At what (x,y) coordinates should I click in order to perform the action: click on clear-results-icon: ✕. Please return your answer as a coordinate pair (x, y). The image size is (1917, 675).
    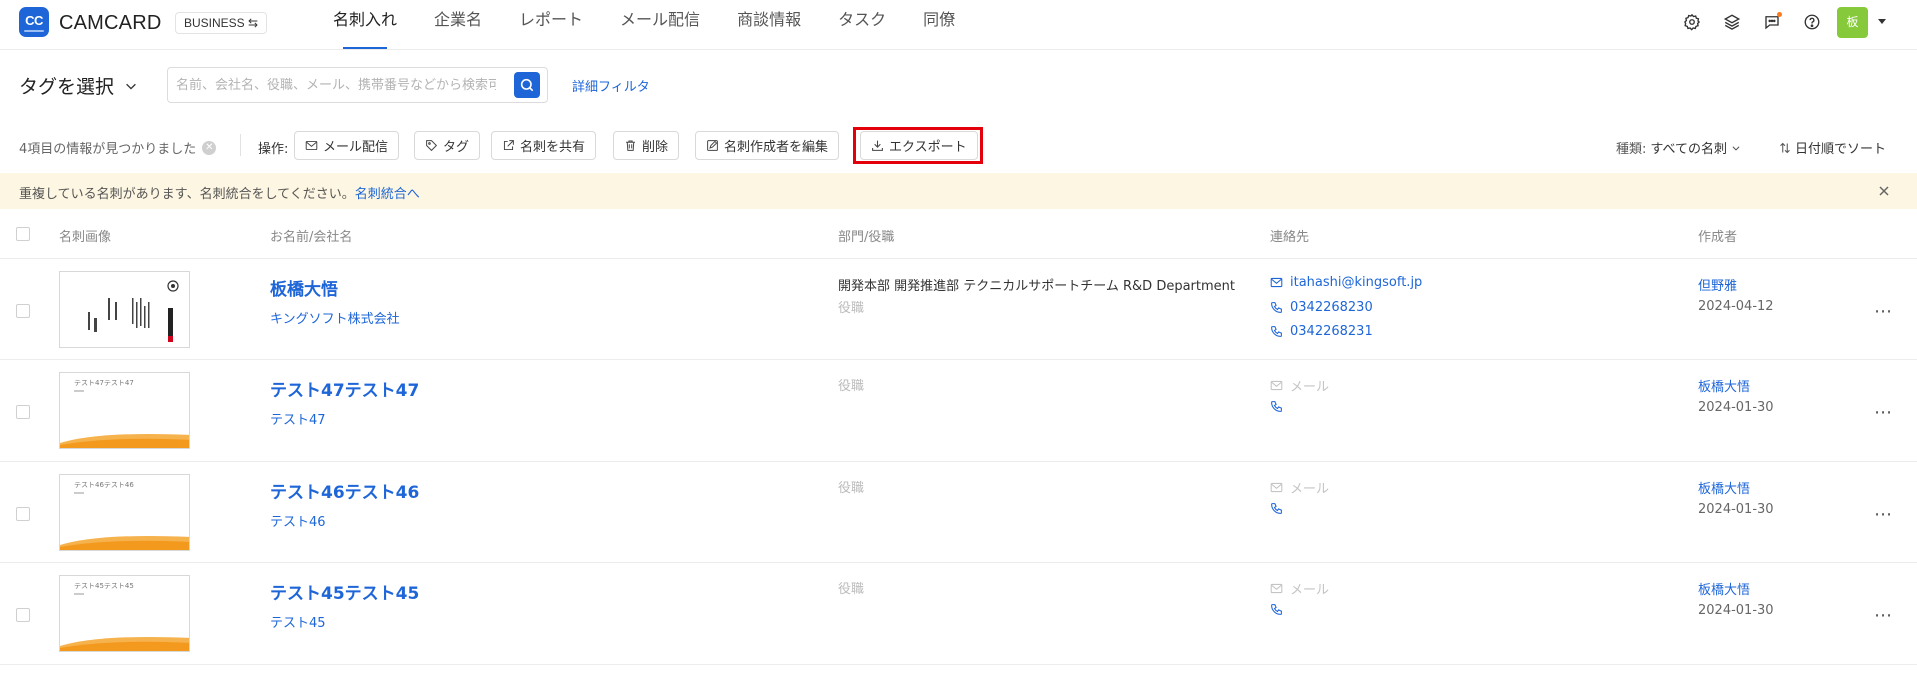
    Looking at the image, I should click on (209, 147).